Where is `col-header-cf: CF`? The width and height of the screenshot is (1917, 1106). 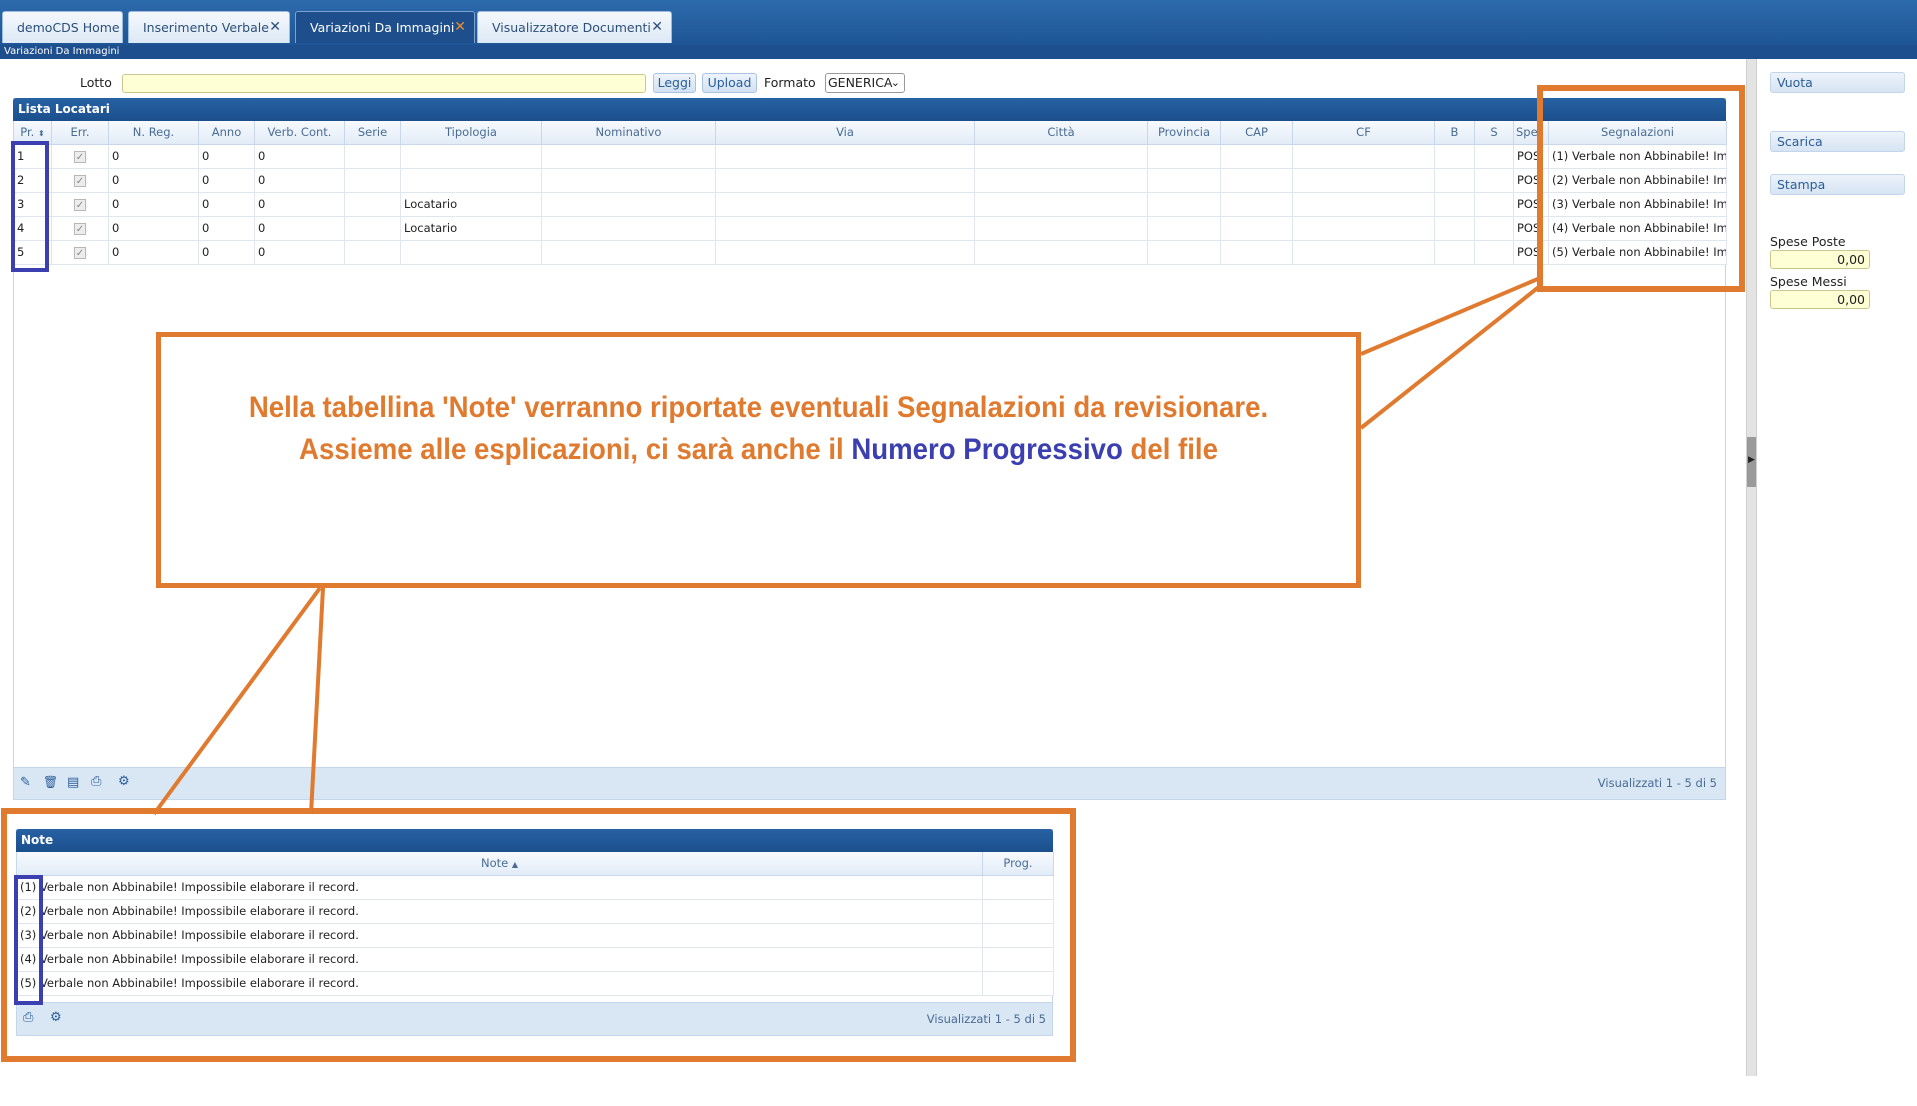 col-header-cf: CF is located at coordinates (1363, 133).